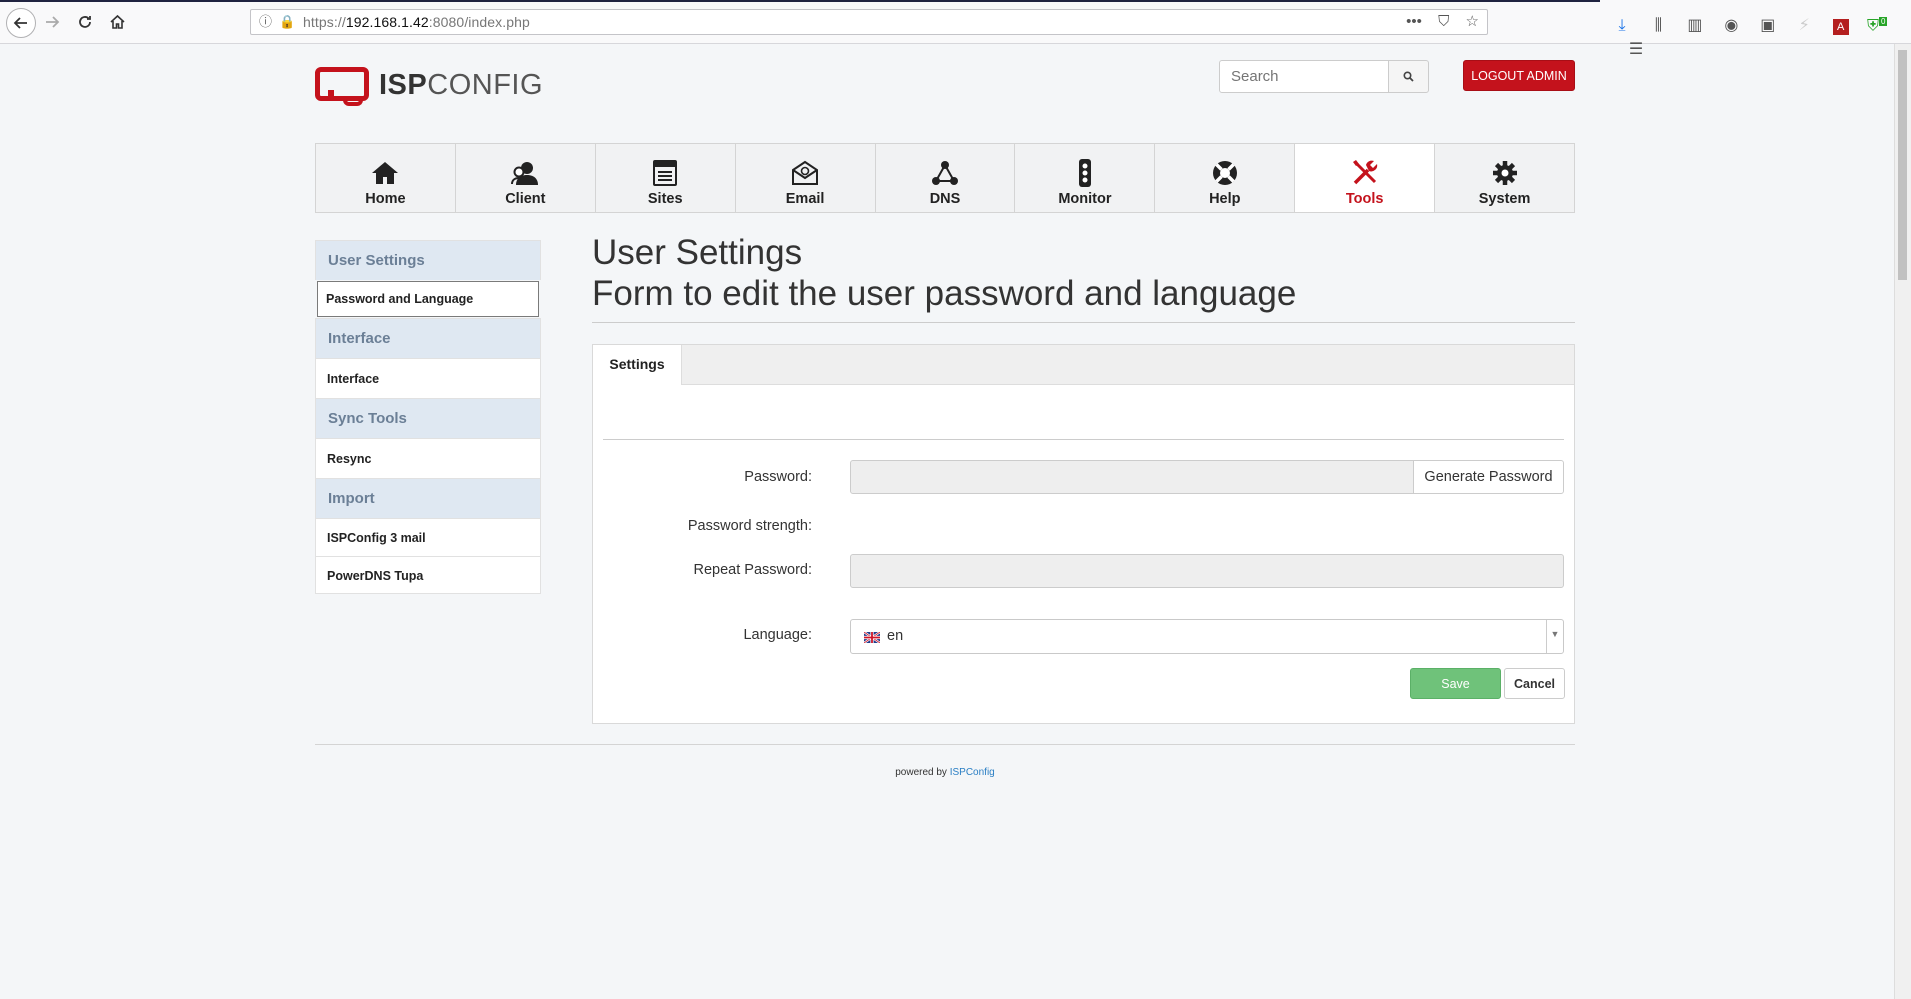  What do you see at coordinates (525, 173) in the screenshot?
I see `client-icon` at bounding box center [525, 173].